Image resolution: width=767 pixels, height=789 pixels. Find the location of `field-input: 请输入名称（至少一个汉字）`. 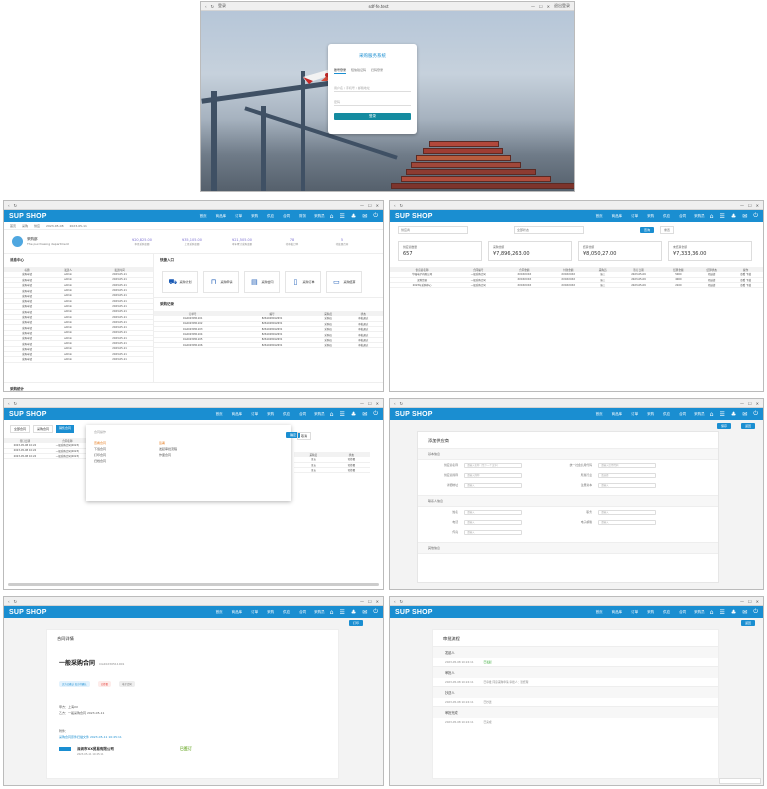

field-input: 请输入名称（至少一个汉字） is located at coordinates (493, 465).